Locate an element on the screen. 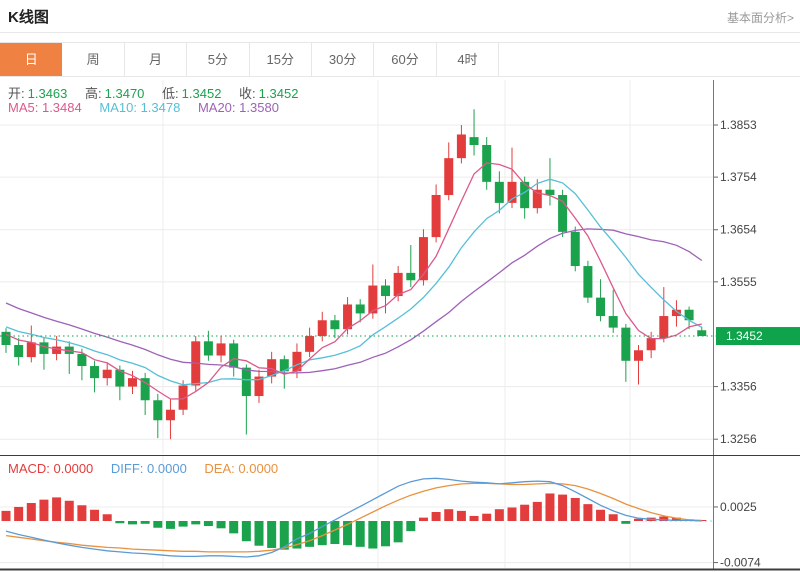 This screenshot has width=800, height=572. dea-item: DEA: 0.0000 is located at coordinates (241, 468).